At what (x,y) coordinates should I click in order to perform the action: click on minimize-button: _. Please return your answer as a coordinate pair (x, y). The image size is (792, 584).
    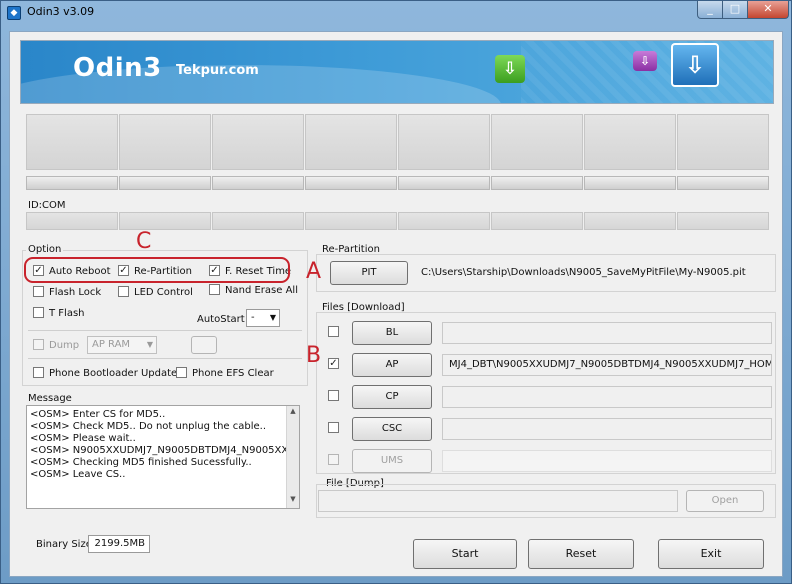
    Looking at the image, I should click on (710, 10).